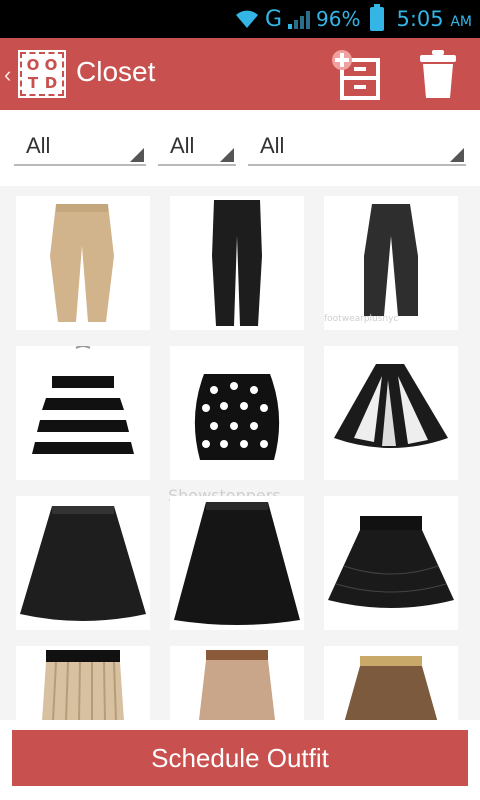  I want to click on closet-item-brown-flared-skirt, so click(391, 683).